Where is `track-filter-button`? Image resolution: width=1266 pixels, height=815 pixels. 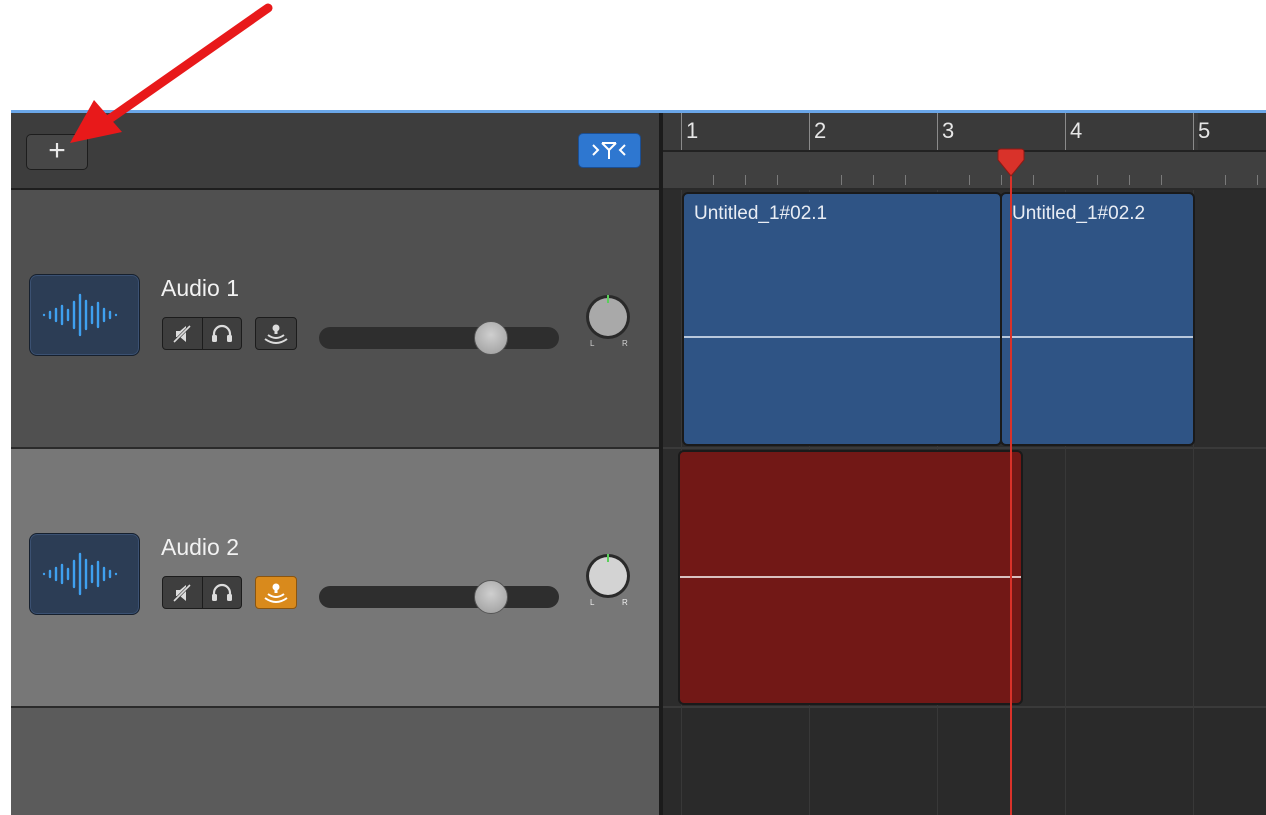
track-filter-button is located at coordinates (609, 150).